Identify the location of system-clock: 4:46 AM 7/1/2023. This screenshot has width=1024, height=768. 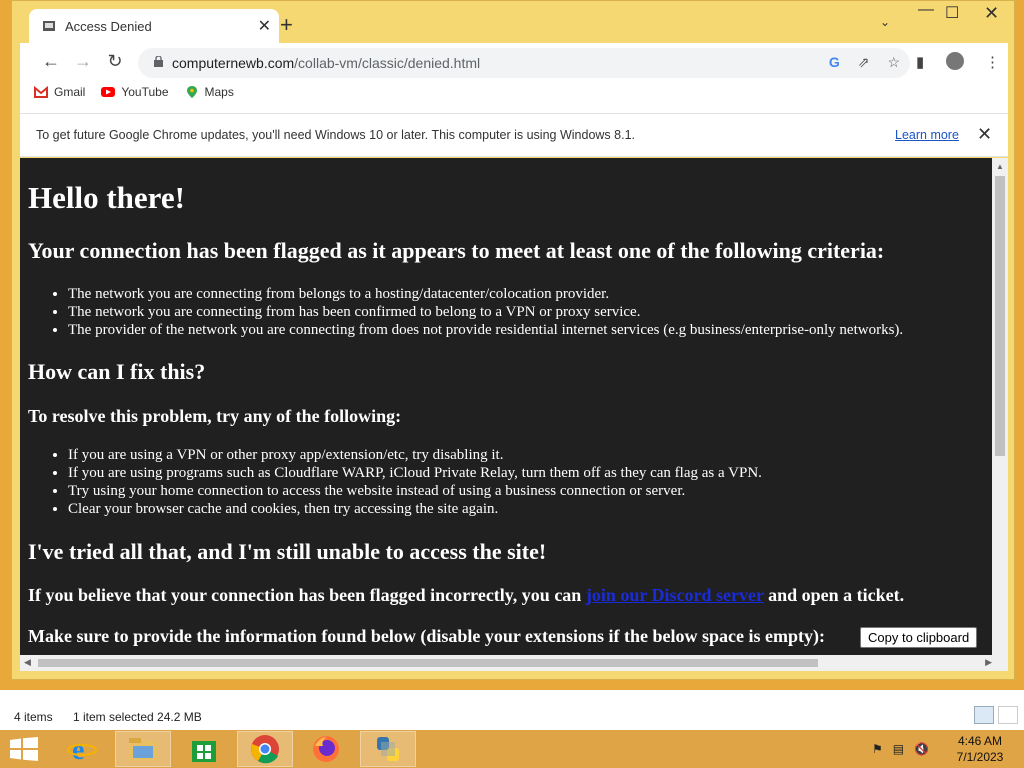
(980, 749).